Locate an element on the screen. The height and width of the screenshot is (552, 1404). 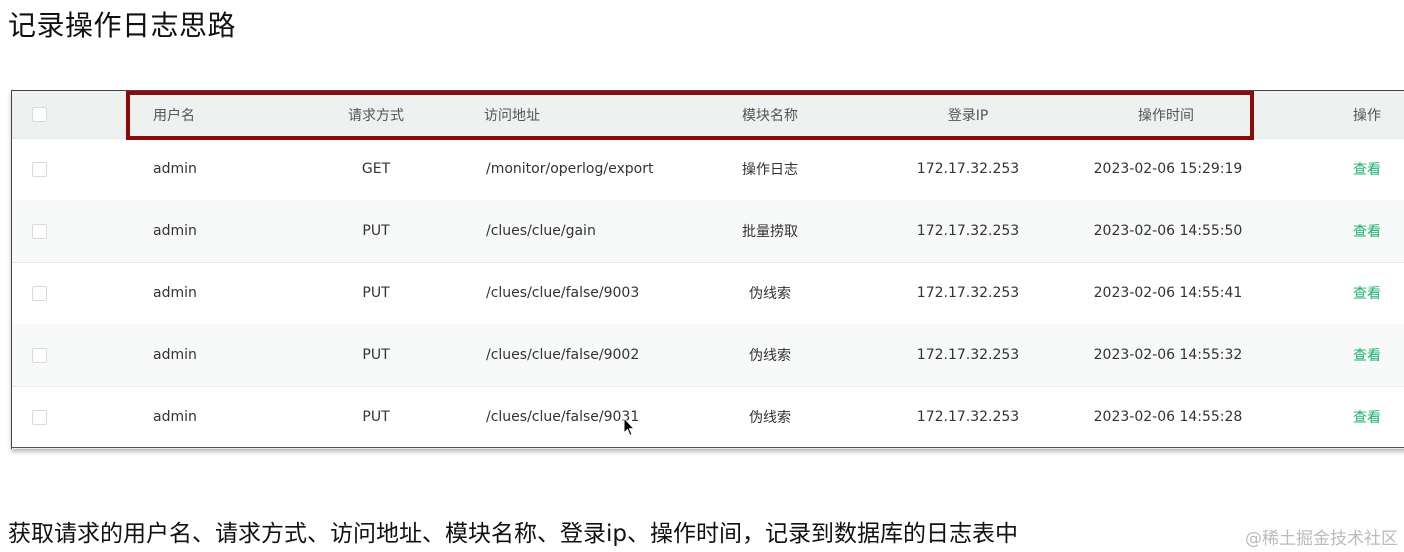
header-checkbox-cell is located at coordinates (39, 114).